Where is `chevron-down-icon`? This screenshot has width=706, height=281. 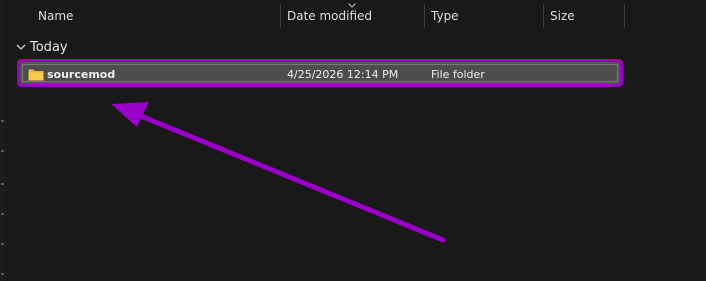
chevron-down-icon is located at coordinates (21, 47).